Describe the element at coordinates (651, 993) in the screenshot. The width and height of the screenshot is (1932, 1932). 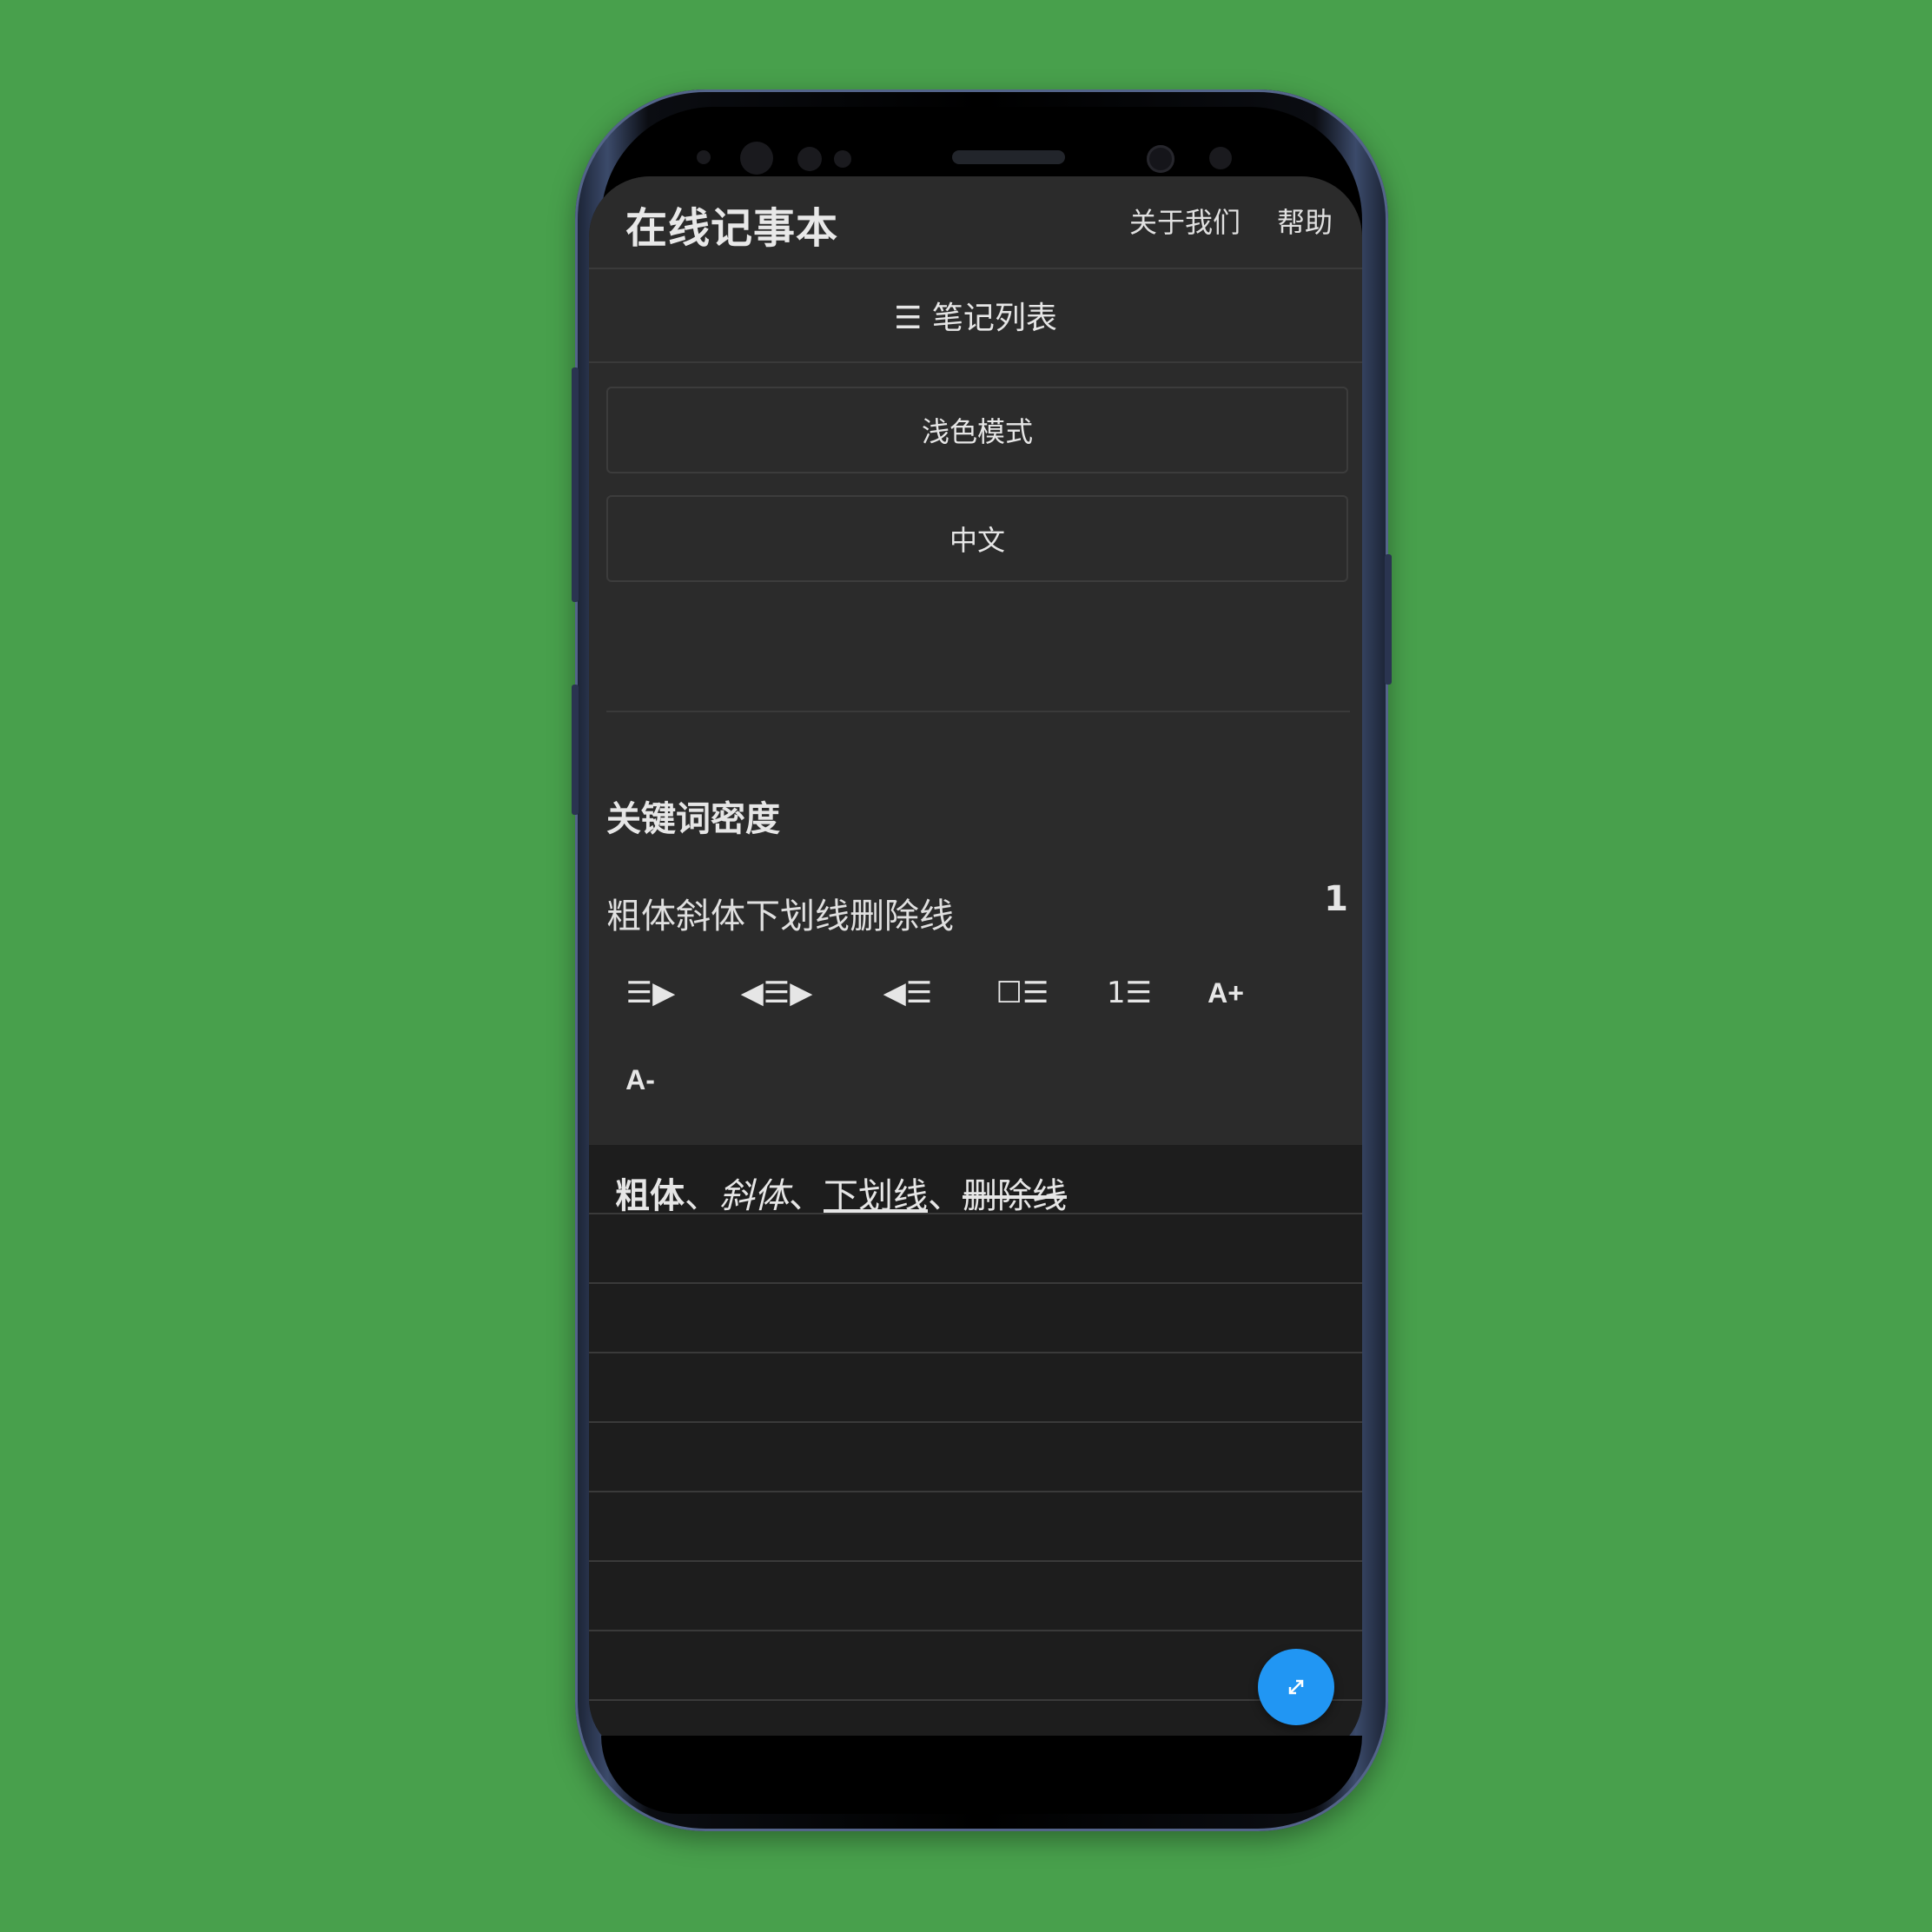
I see `align-right-button: ☰▶` at that location.